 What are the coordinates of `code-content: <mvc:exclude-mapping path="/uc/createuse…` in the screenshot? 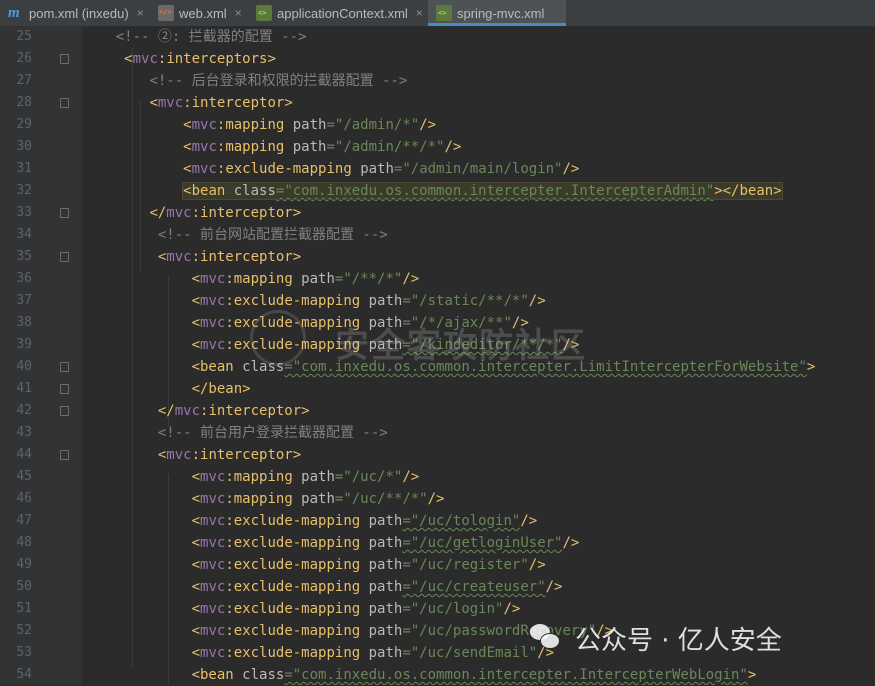 It's located at (377, 587).